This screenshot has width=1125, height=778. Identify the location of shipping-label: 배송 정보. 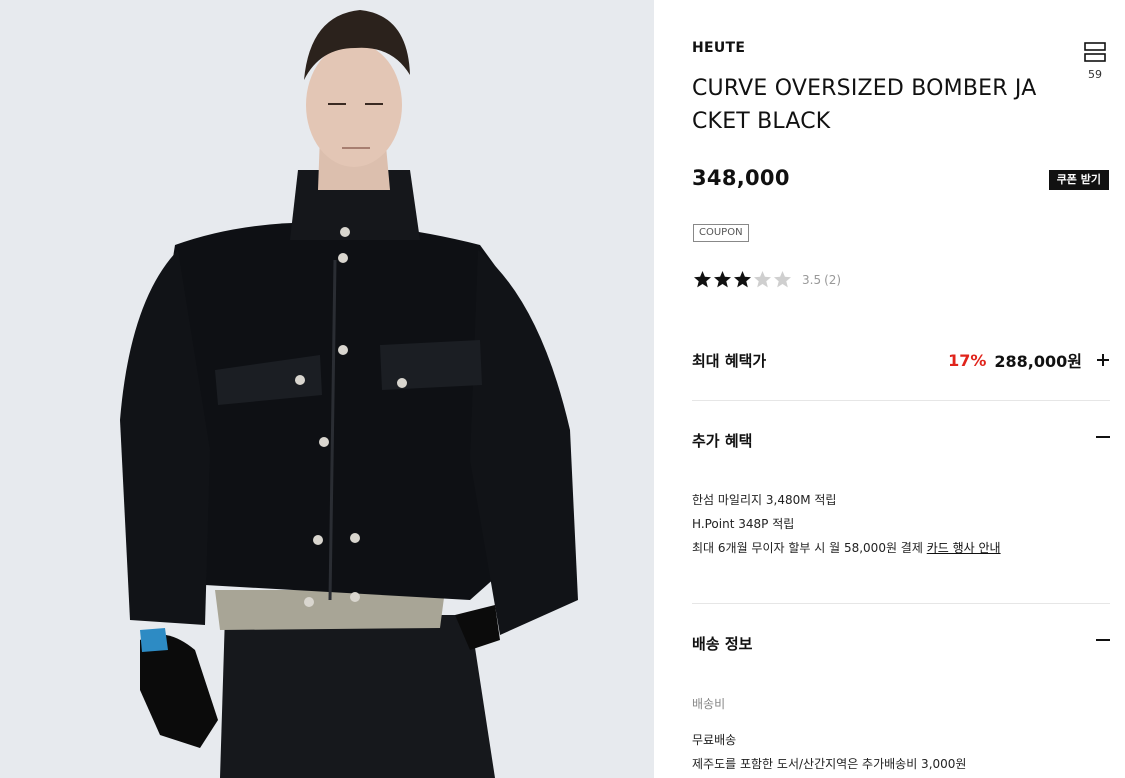
(722, 644).